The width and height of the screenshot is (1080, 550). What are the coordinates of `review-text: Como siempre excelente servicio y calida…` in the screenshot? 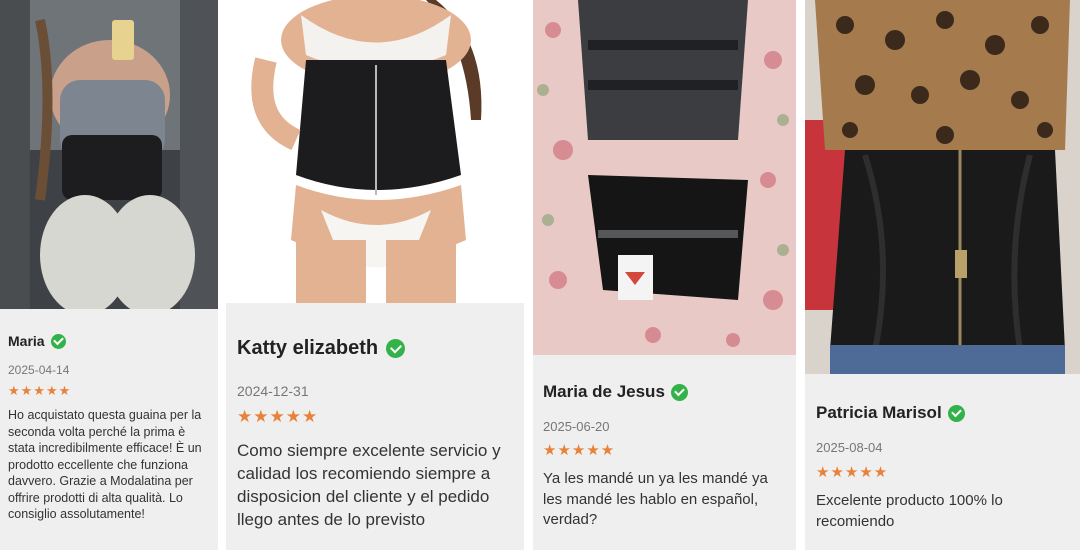 It's located at (369, 485).